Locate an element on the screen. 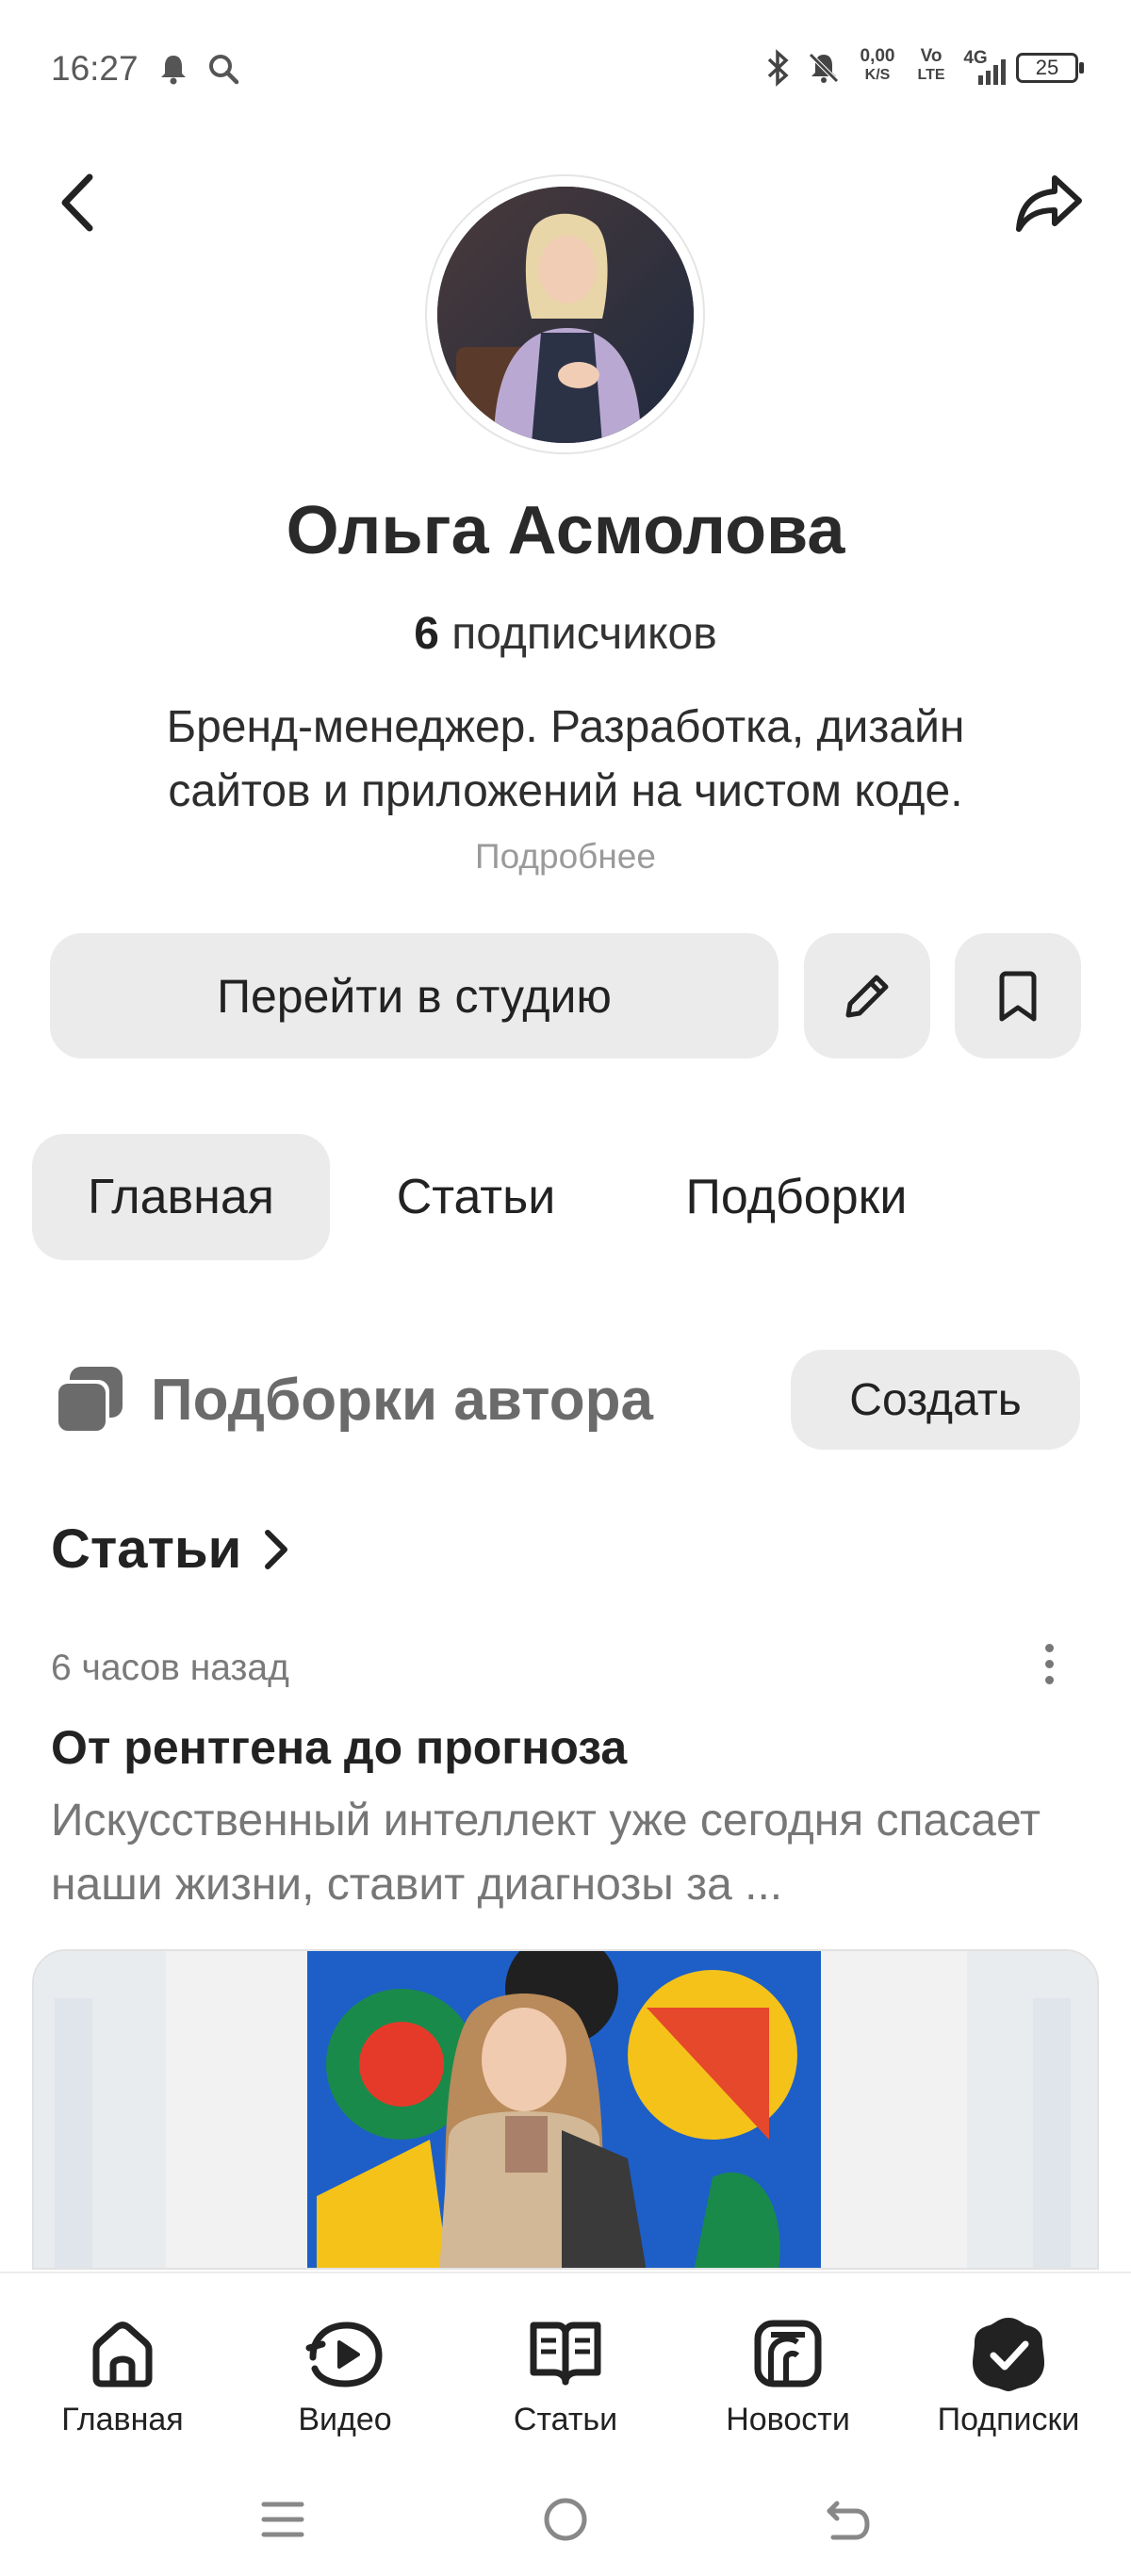 The image size is (1131, 2576). subscriptions-icon is located at coordinates (1008, 2354).